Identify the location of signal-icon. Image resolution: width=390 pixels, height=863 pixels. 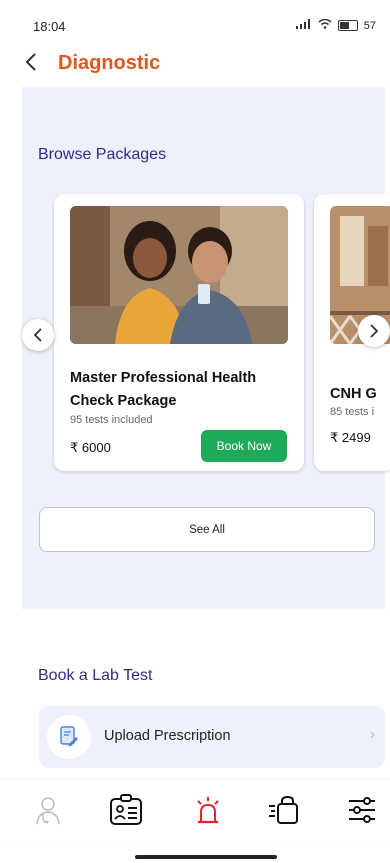
(303, 25).